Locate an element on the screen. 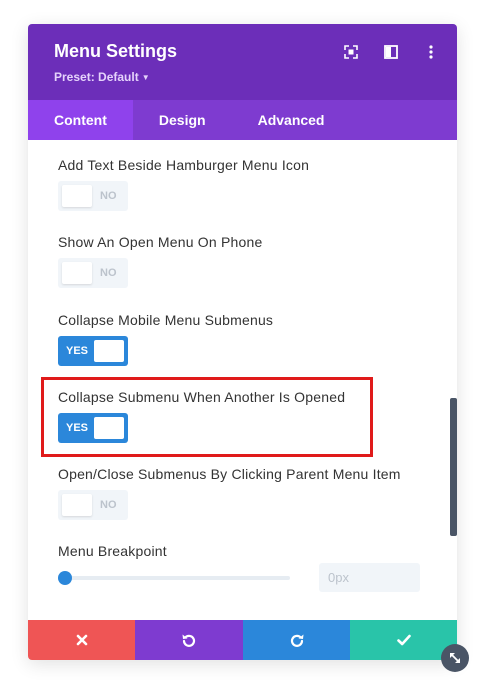 The height and width of the screenshot is (690, 482). toggle-collapse-submenu-another-opened: YES is located at coordinates (93, 428).